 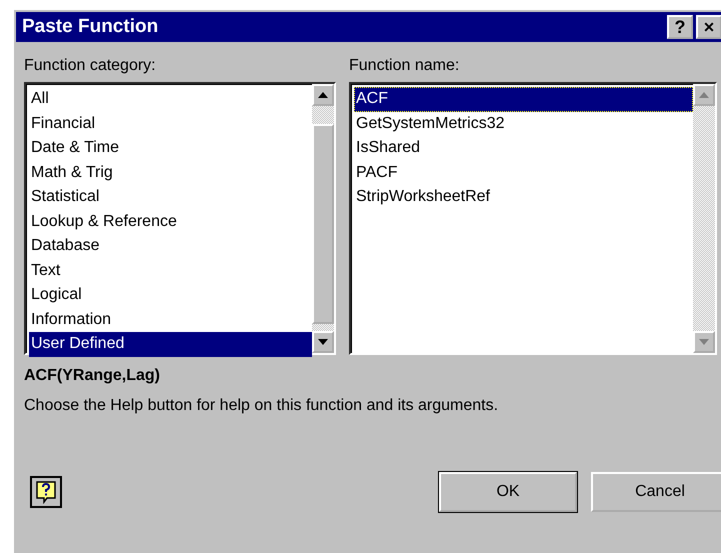 I want to click on ok-button: OK, so click(x=508, y=492).